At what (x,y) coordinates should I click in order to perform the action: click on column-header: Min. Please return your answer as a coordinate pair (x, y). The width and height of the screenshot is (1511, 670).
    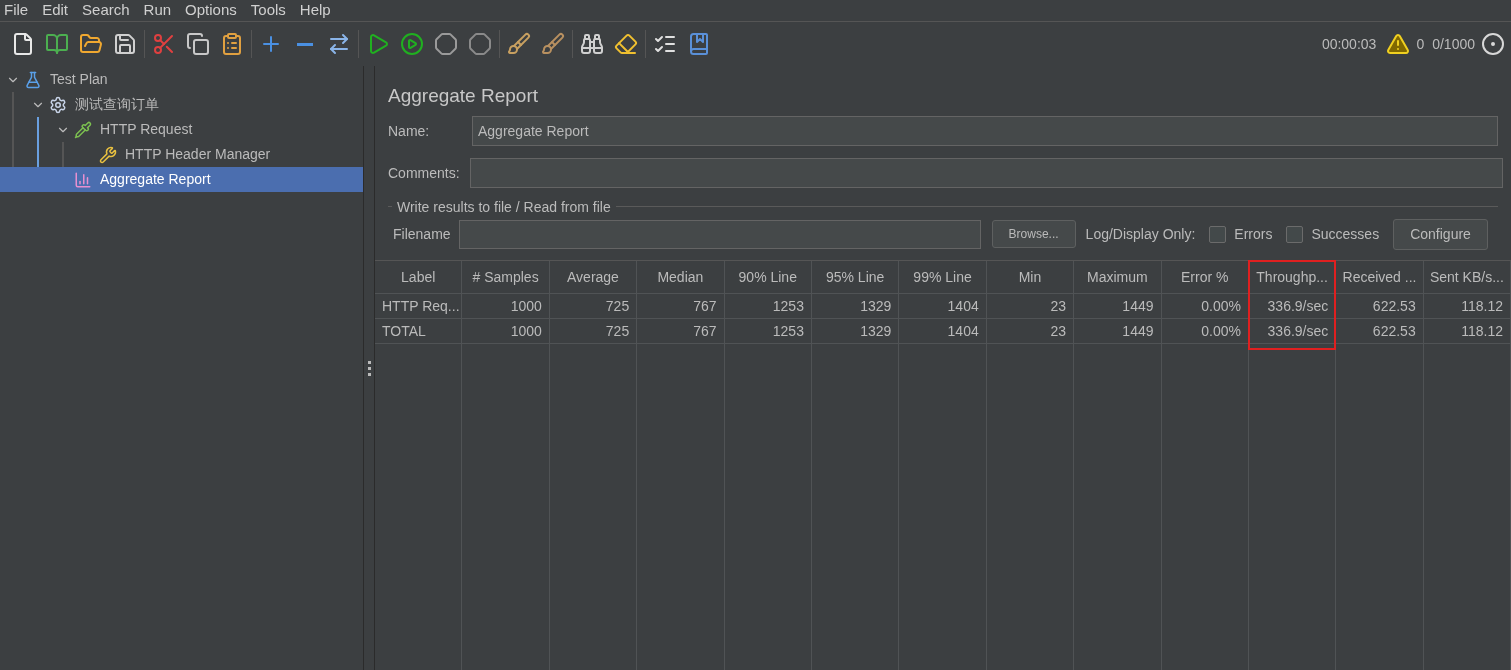
    Looking at the image, I should click on (1030, 277).